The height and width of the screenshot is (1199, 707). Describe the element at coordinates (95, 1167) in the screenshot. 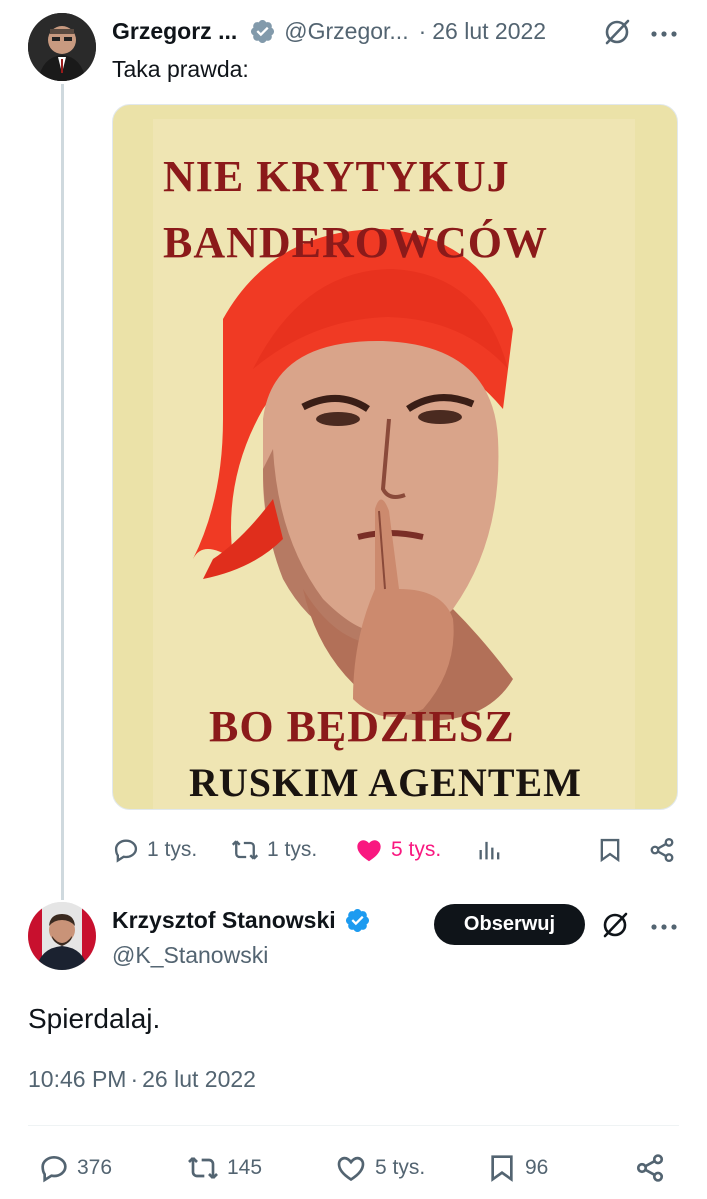

I see `reply-count: 376` at that location.